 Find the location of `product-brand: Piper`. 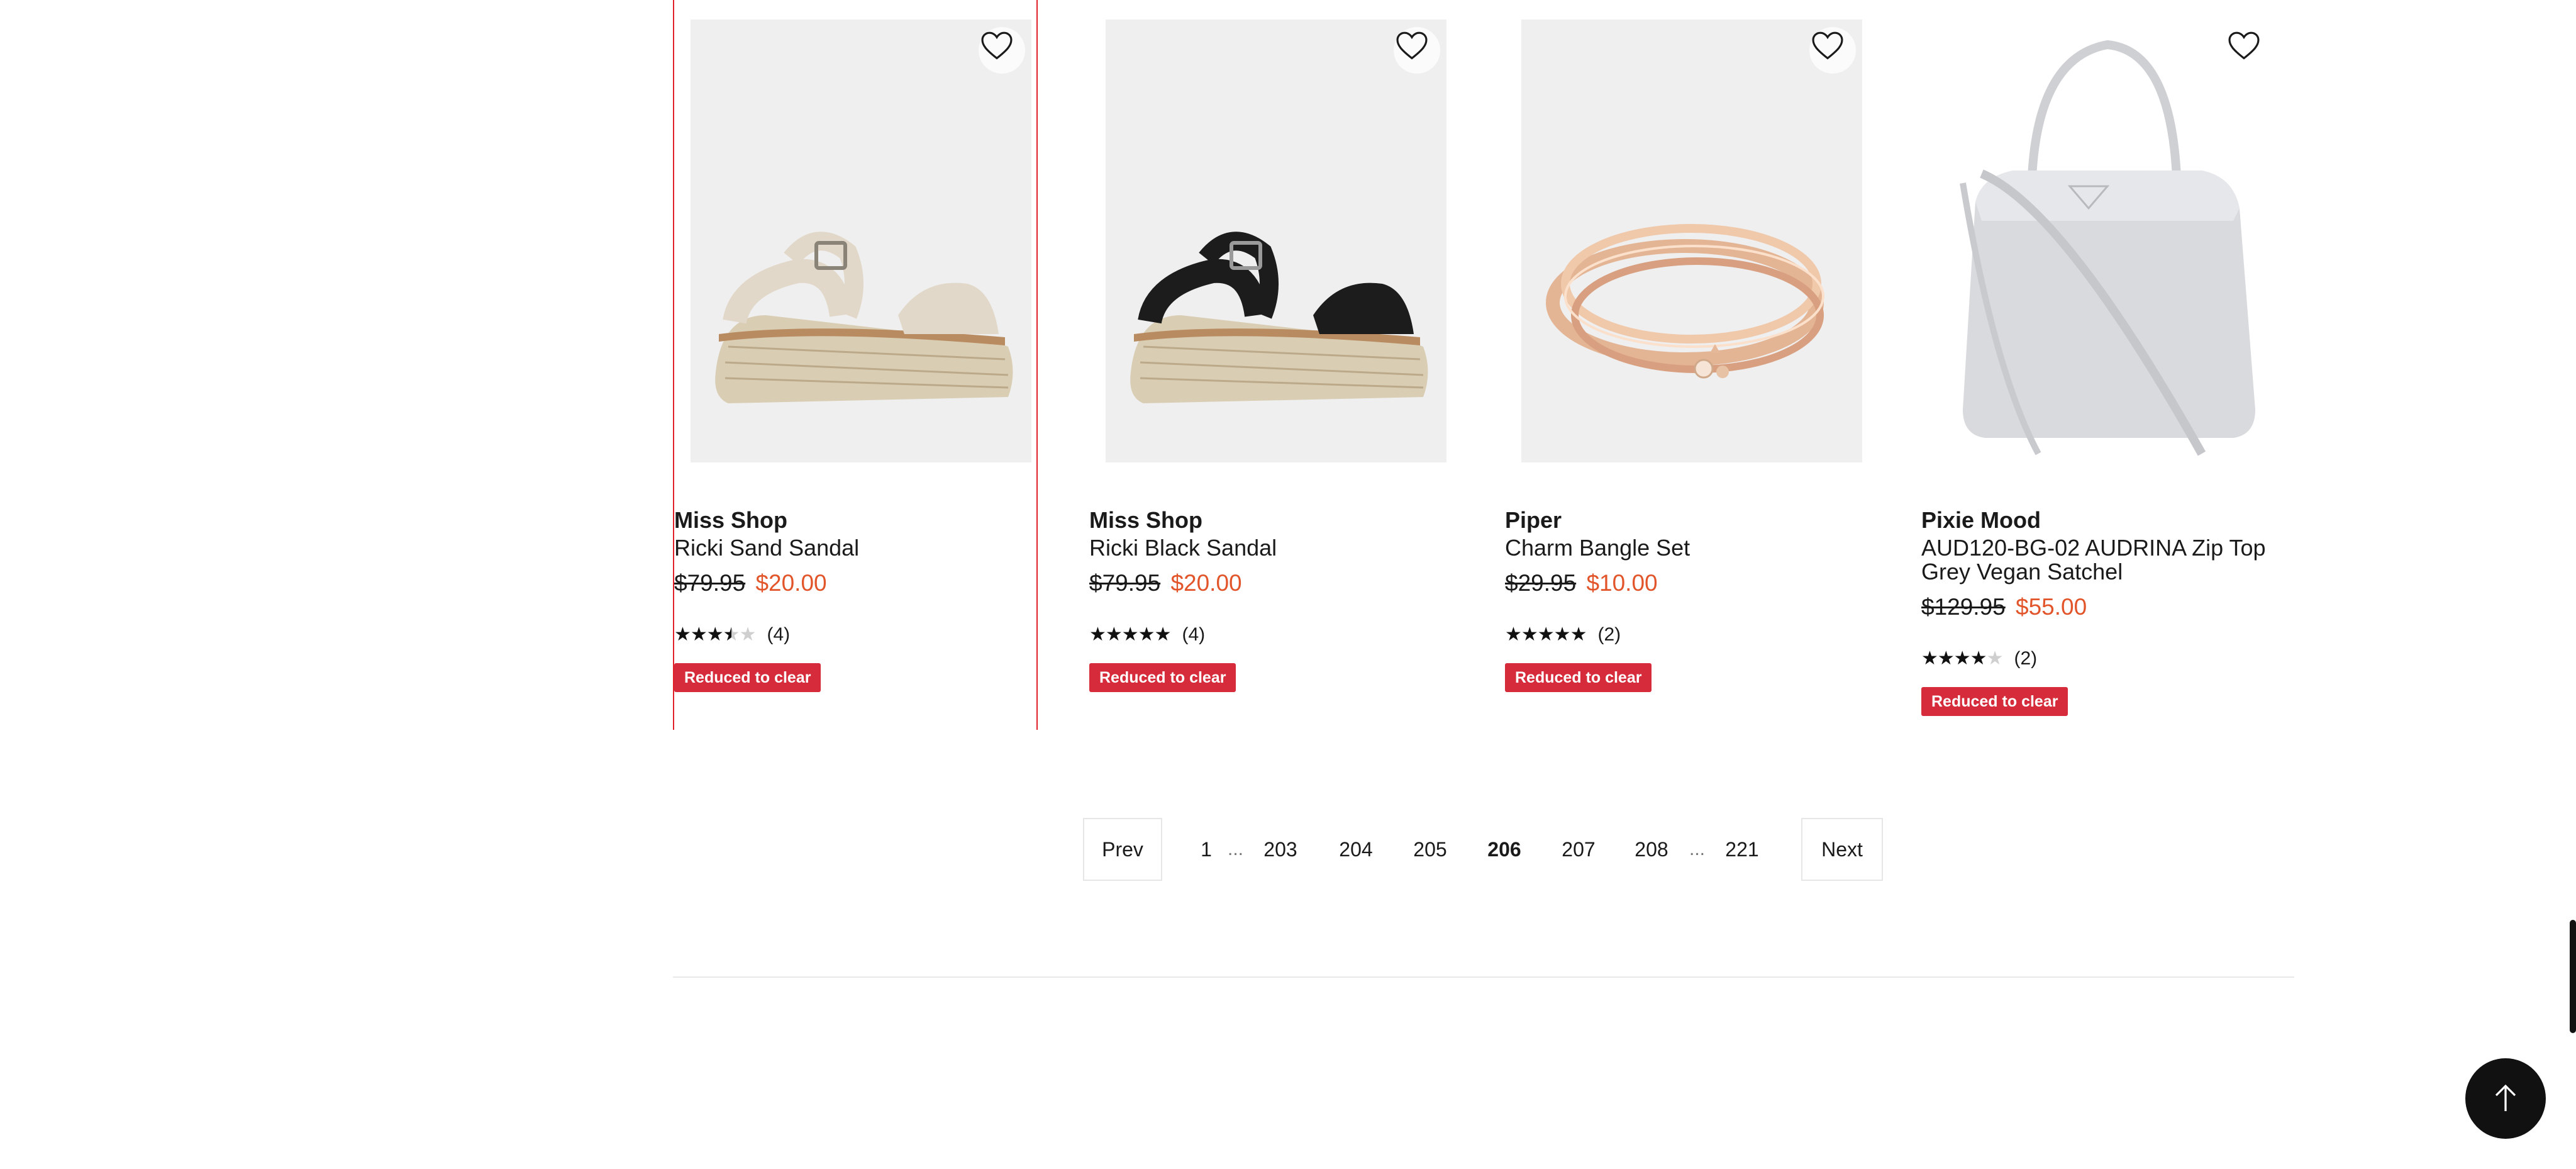

product-brand: Piper is located at coordinates (1533, 521).